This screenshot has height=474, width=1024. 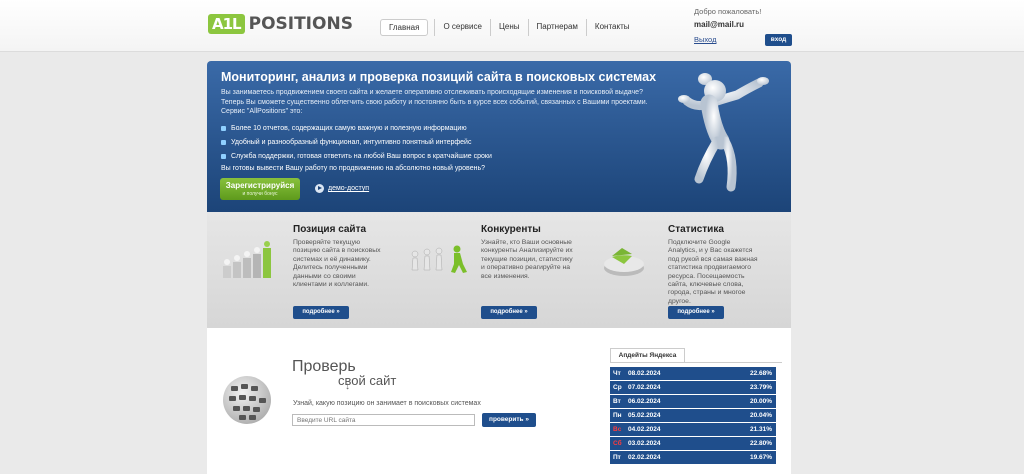 What do you see at coordinates (260, 194) in the screenshot?
I see `register-sublabel: и получи бонус` at bounding box center [260, 194].